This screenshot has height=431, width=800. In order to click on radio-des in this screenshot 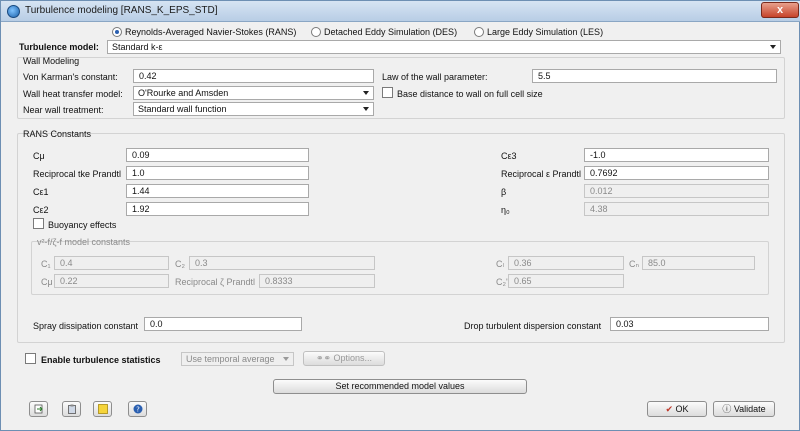, I will do `click(316, 32)`.